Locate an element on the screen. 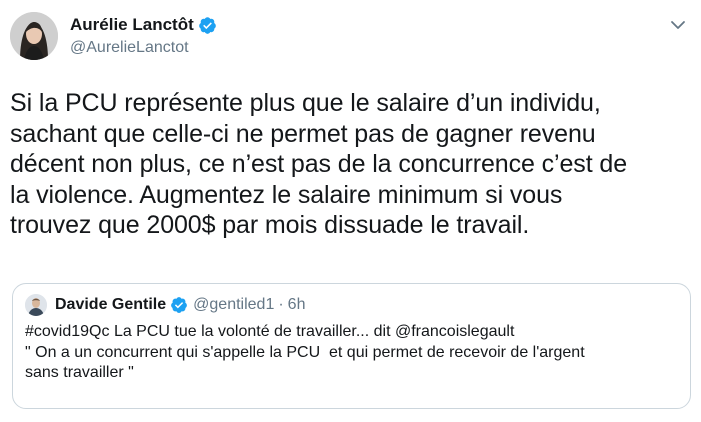 This screenshot has height=422, width=701. author-display-name: Aurélie Lanctôt is located at coordinates (132, 25).